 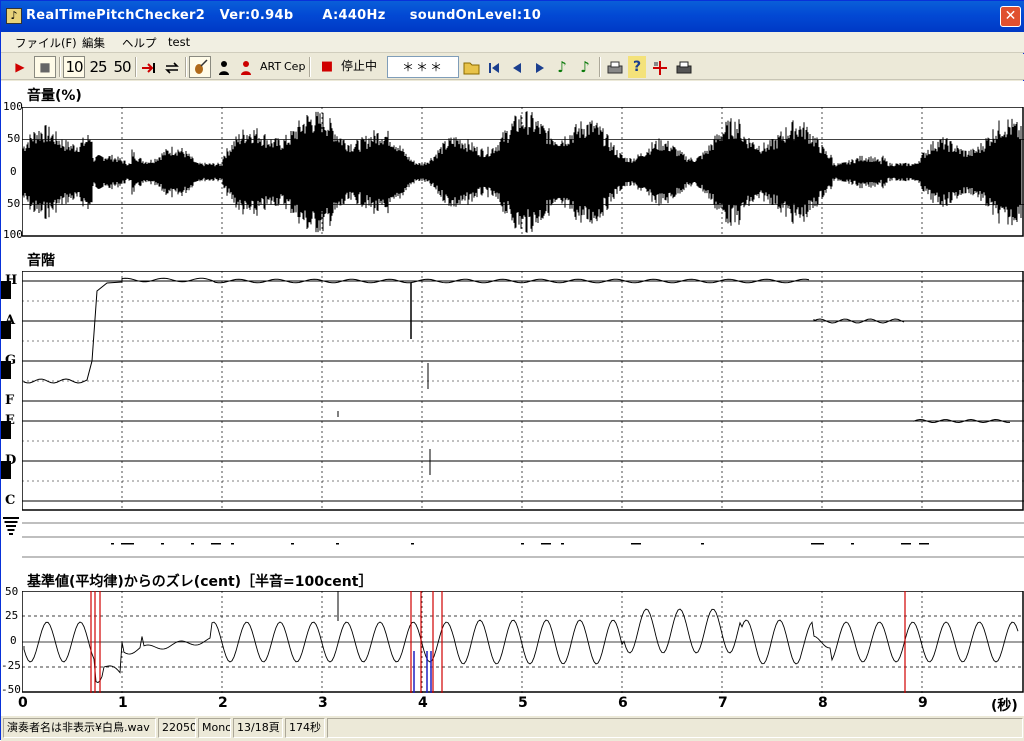 What do you see at coordinates (615, 67) in the screenshot?
I see `print-icon` at bounding box center [615, 67].